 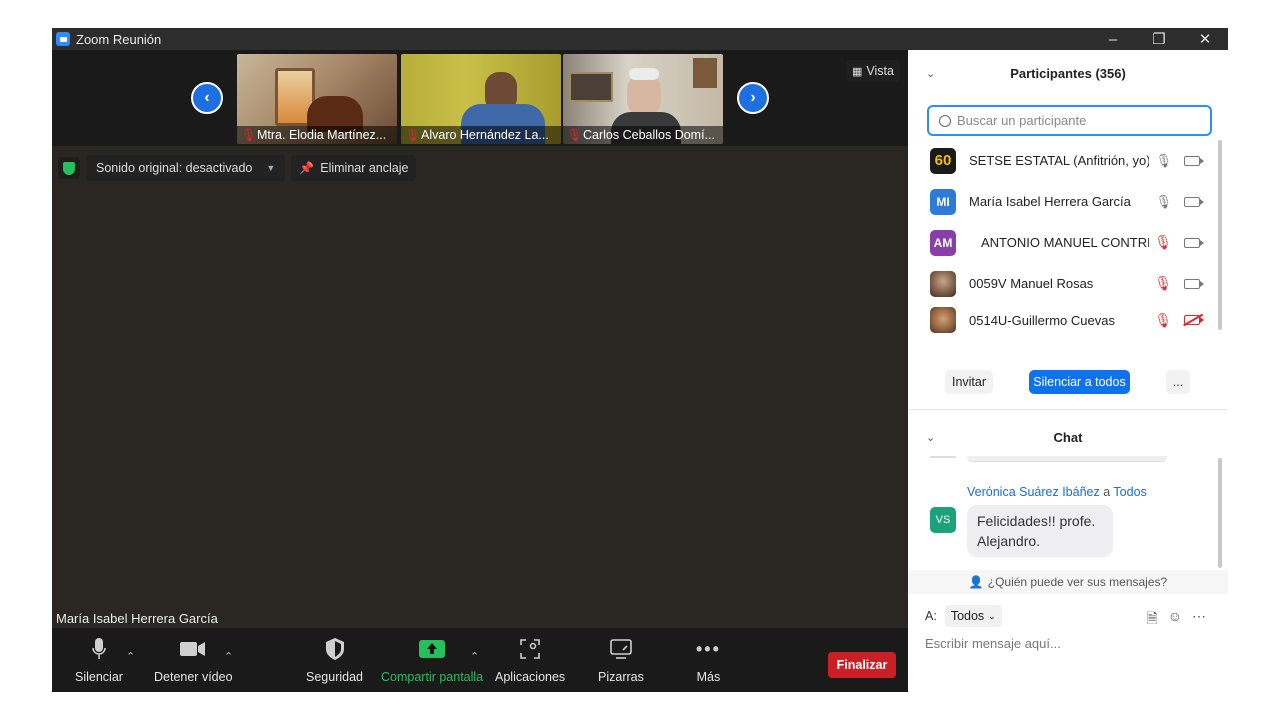 I want to click on panel-divider, so click(x=1068, y=409).